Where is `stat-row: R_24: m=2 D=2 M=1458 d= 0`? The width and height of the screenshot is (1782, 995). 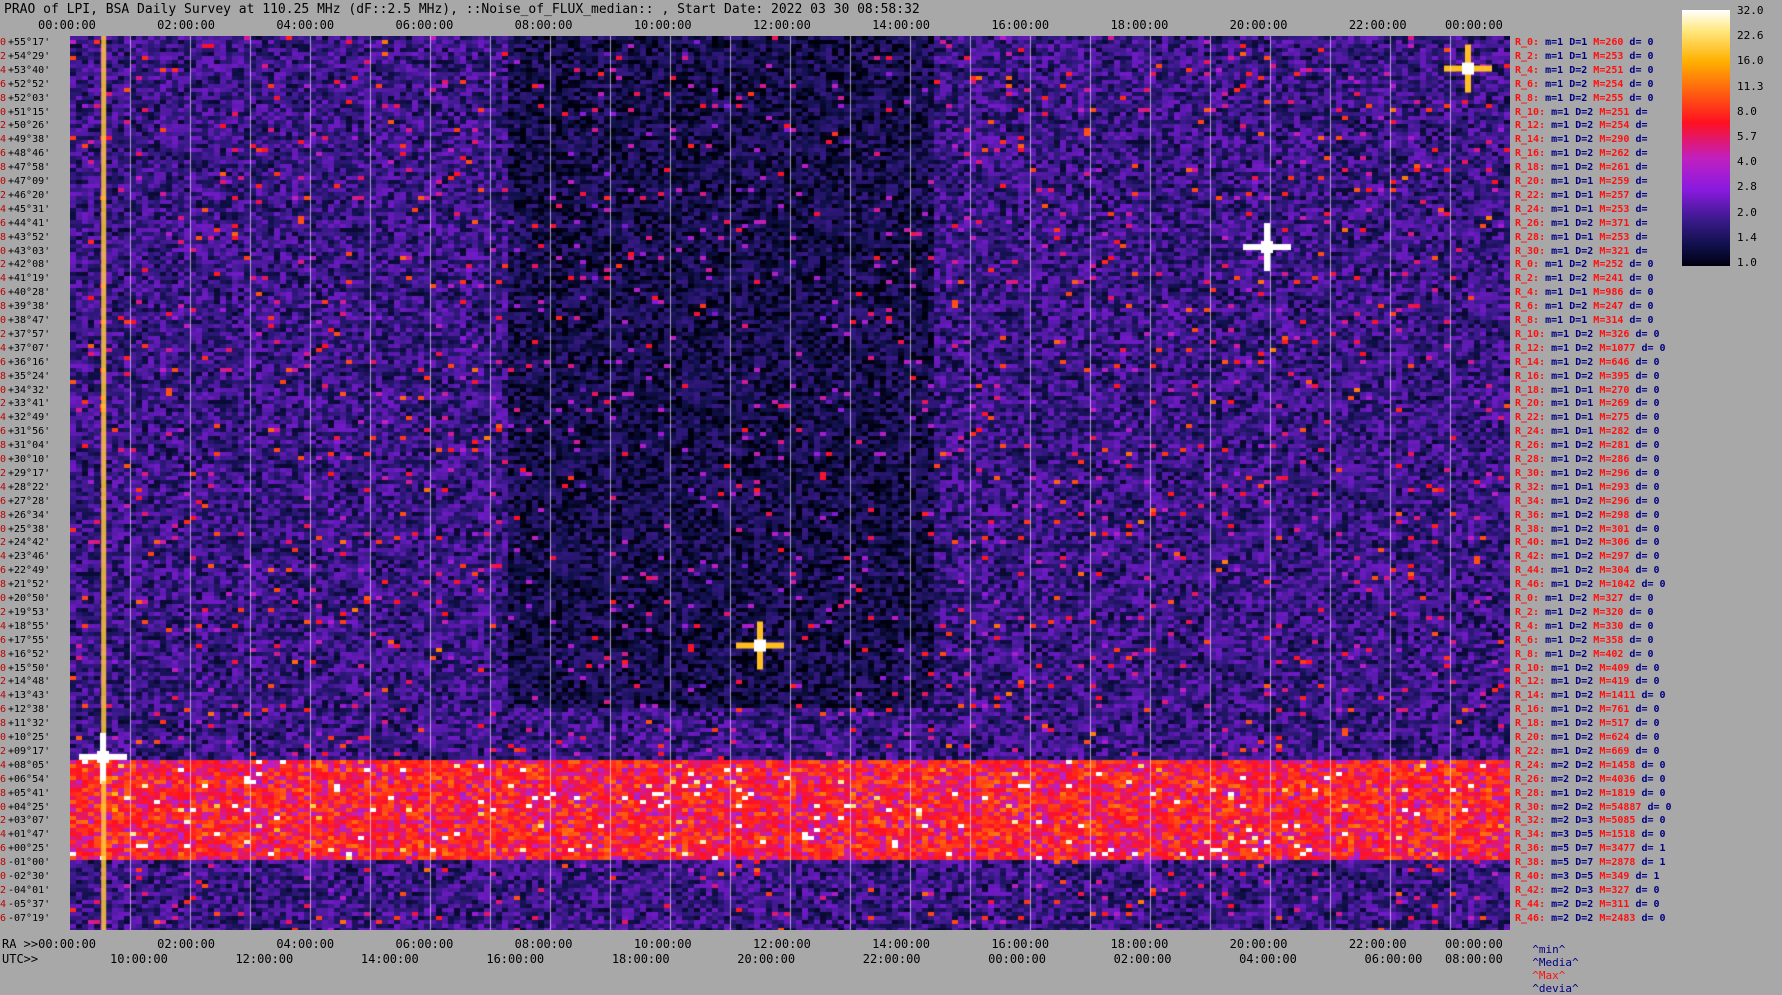 stat-row: R_24: m=2 D=2 M=1458 d= 0 is located at coordinates (1590, 765).